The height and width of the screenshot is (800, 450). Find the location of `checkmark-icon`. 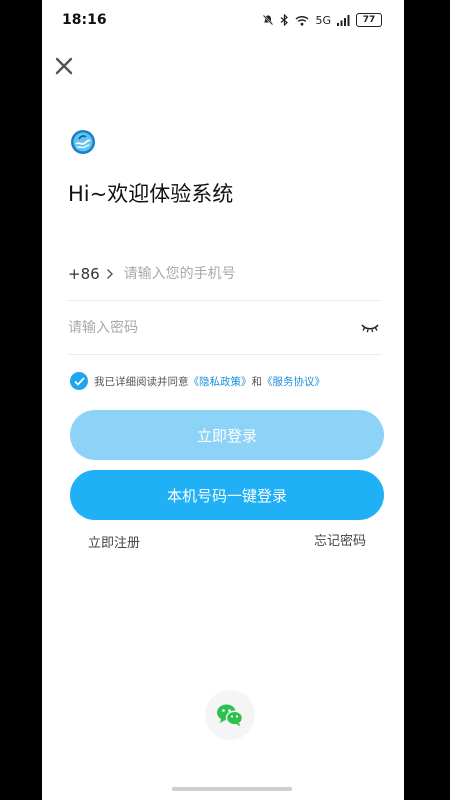

checkmark-icon is located at coordinates (79, 381).